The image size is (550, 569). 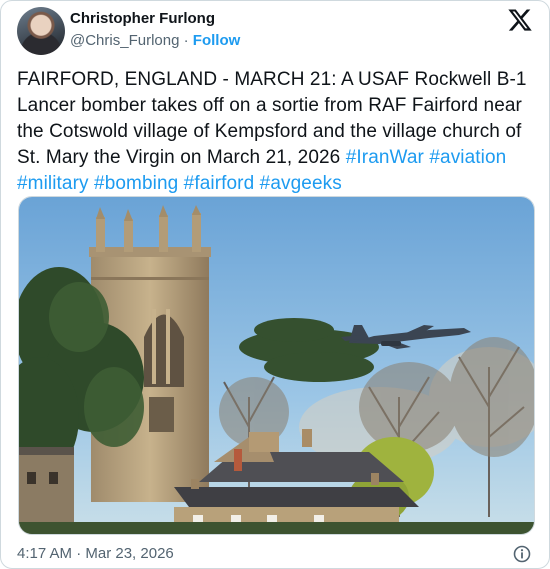 What do you see at coordinates (124, 40) in the screenshot?
I see `author-handle: @Chris_Furlong` at bounding box center [124, 40].